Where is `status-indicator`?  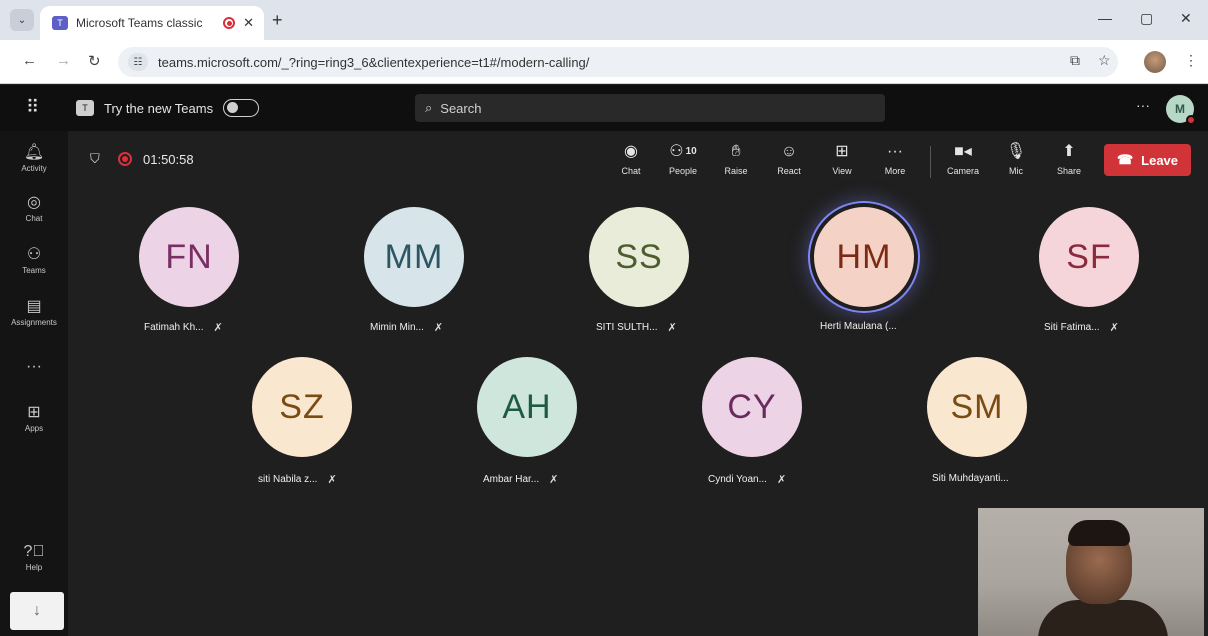
status-indicator is located at coordinates (1191, 120).